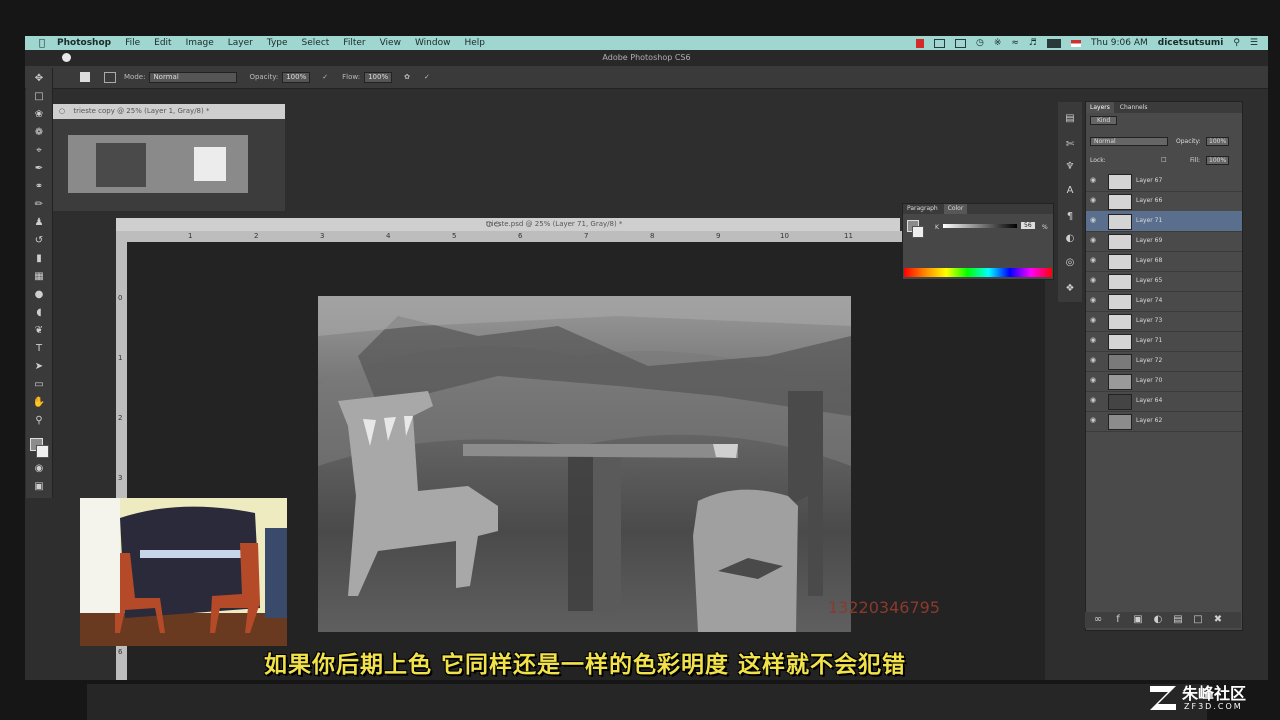 This screenshot has width=1280, height=720. What do you see at coordinates (39, 385) in the screenshot?
I see `shape-tool-icon: ▭` at bounding box center [39, 385].